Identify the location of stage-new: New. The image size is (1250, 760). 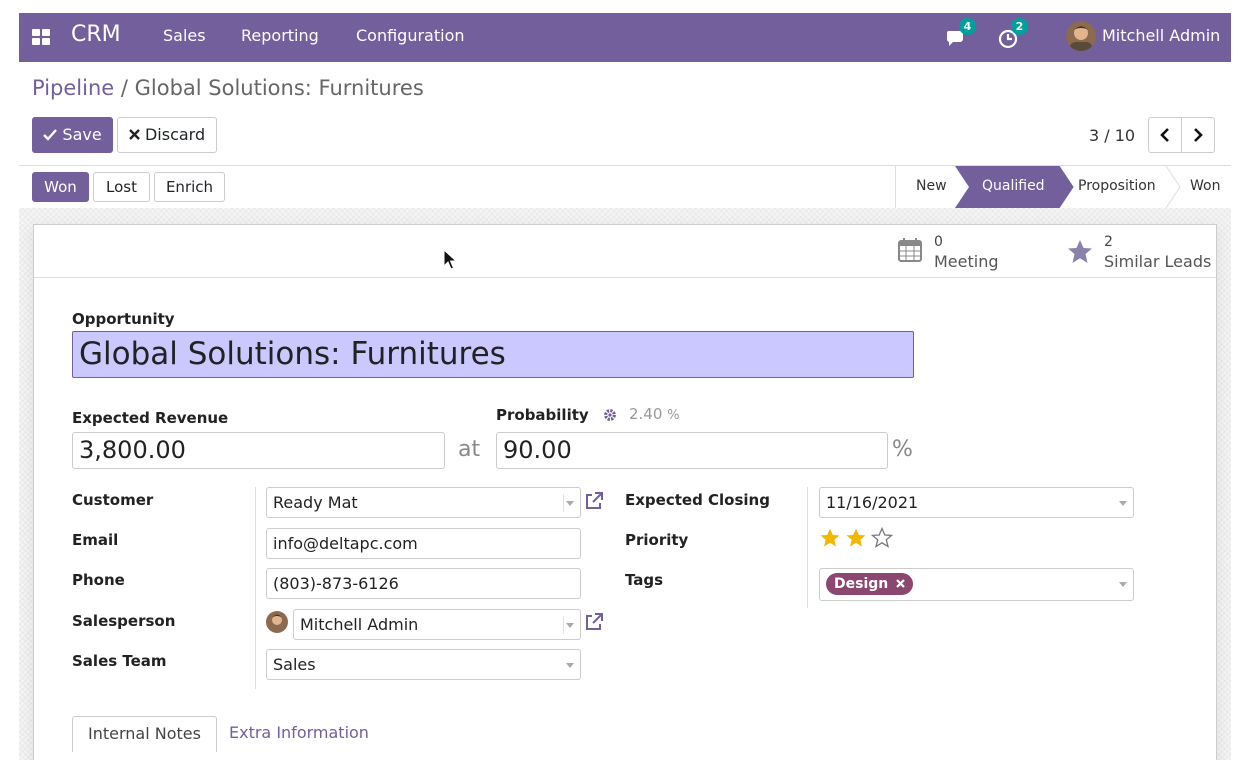
(931, 186).